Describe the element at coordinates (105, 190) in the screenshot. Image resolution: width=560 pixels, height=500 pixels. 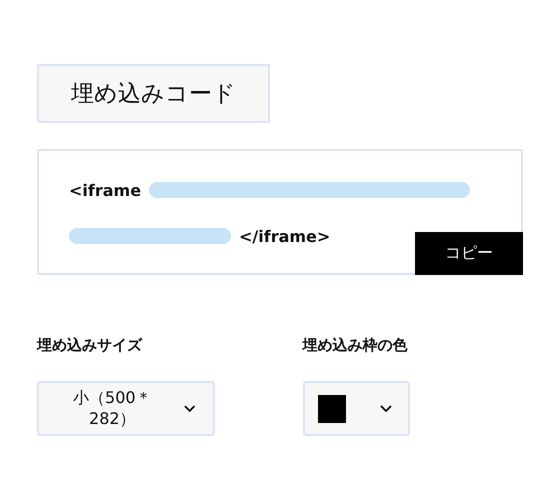
I see `code-text: <iframe` at that location.